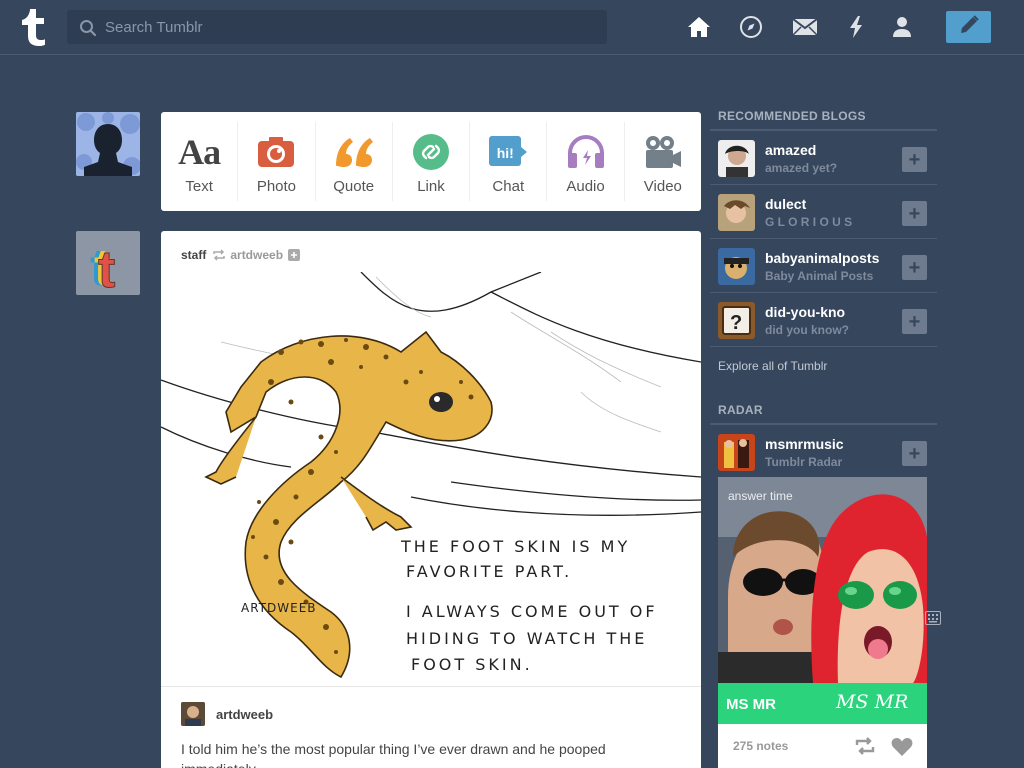 The width and height of the screenshot is (1024, 768). What do you see at coordinates (872, 702) in the screenshot?
I see `radar-caption-signature: MS MR` at bounding box center [872, 702].